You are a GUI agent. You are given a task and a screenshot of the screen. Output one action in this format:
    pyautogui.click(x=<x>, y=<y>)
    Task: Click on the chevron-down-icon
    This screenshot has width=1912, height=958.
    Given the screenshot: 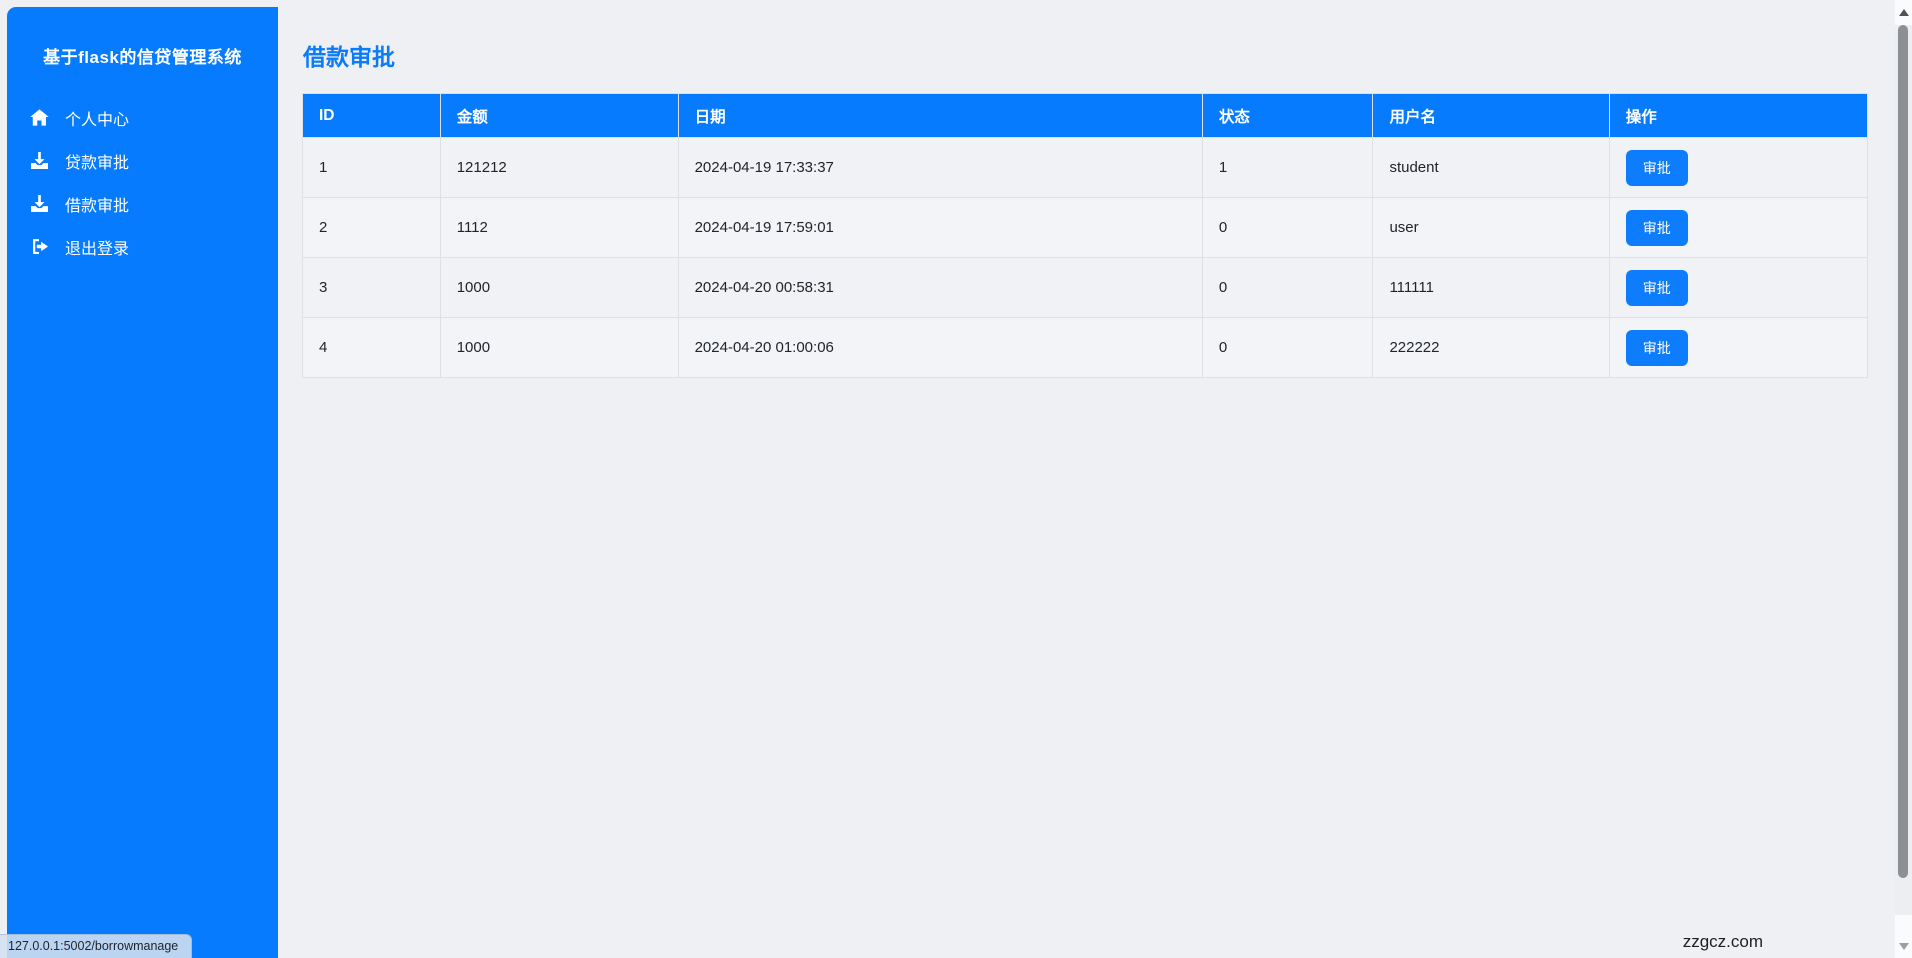 What is the action you would take?
    pyautogui.click(x=1903, y=946)
    